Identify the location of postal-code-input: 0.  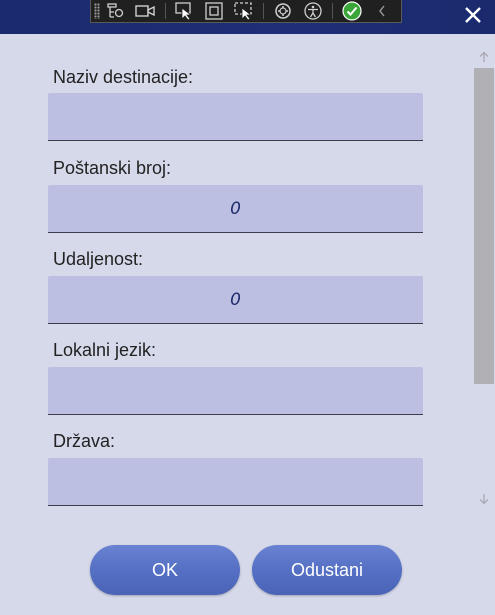
(235, 209).